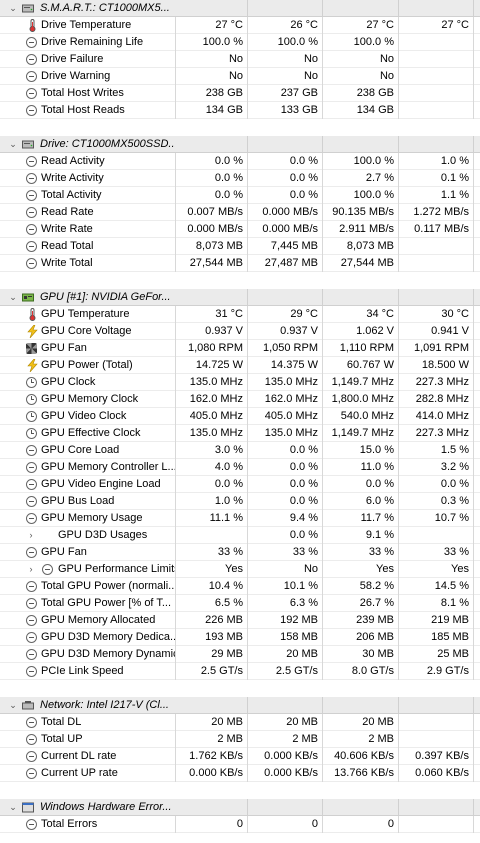 This screenshot has height=843, width=480. What do you see at coordinates (240, 161) in the screenshot?
I see `sensor-row: Read Activity 0.0 % 0.0 % 100.0 % 1.0 %` at bounding box center [240, 161].